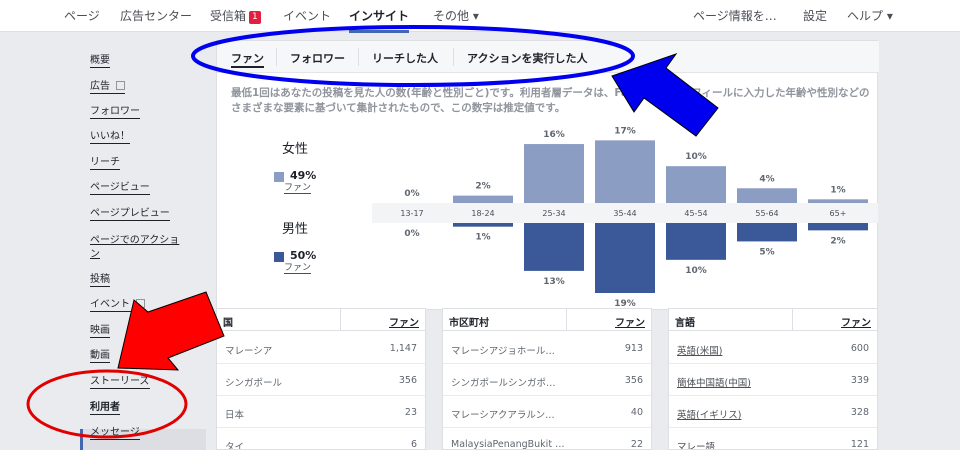 The width and height of the screenshot is (960, 450). I want to click on table-row: 英語(米国) 600, so click(773, 348).